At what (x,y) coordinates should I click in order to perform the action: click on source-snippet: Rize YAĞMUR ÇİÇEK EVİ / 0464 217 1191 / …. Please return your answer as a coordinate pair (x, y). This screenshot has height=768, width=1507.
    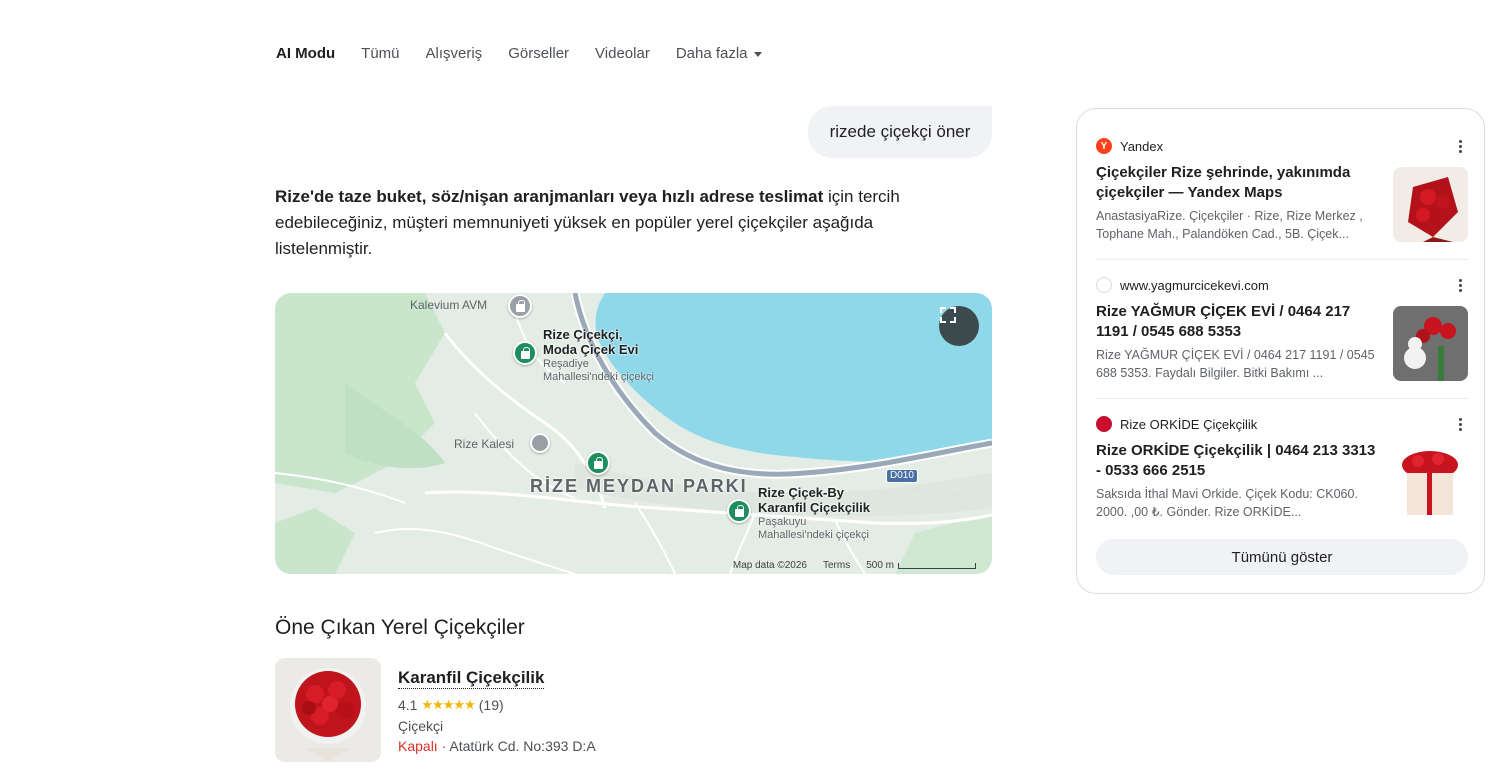
    Looking at the image, I should click on (1235, 364).